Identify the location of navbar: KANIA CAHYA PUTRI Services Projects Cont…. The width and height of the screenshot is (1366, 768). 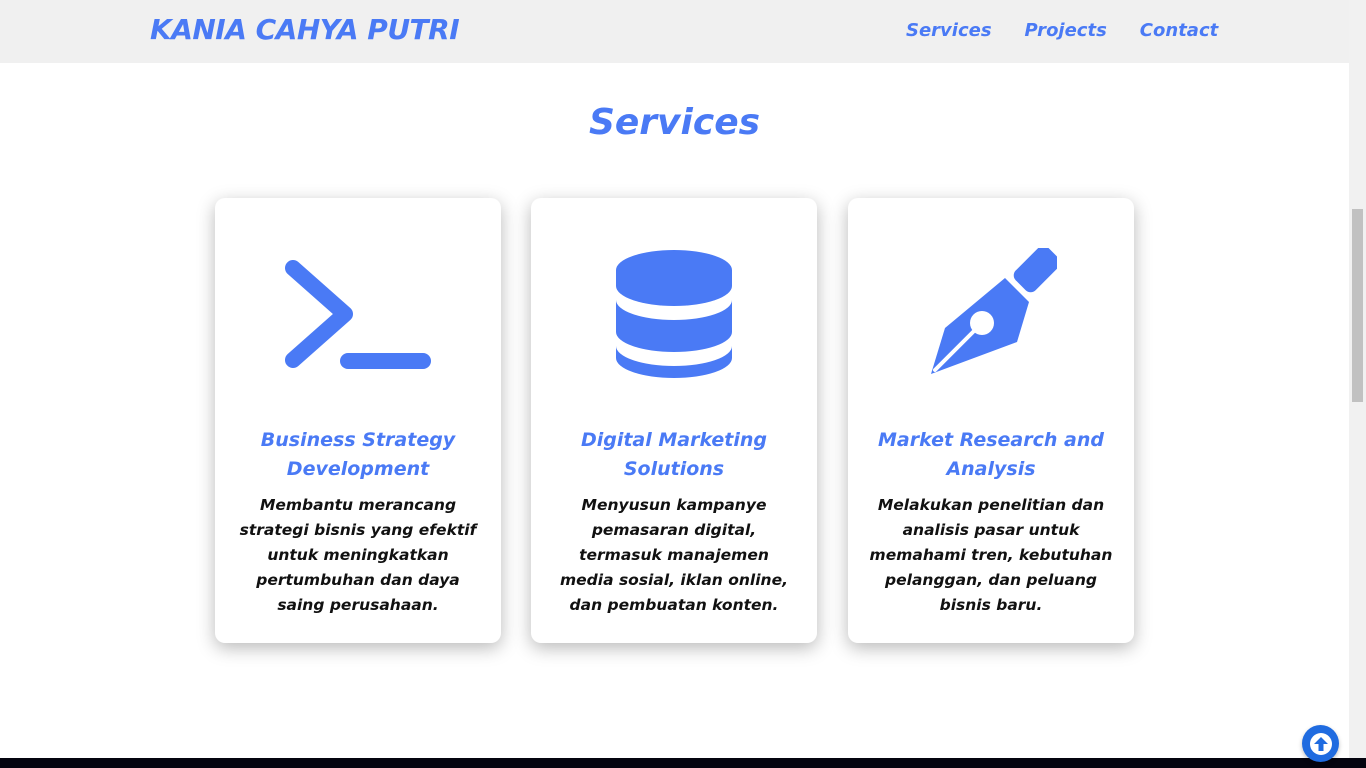
(674, 31).